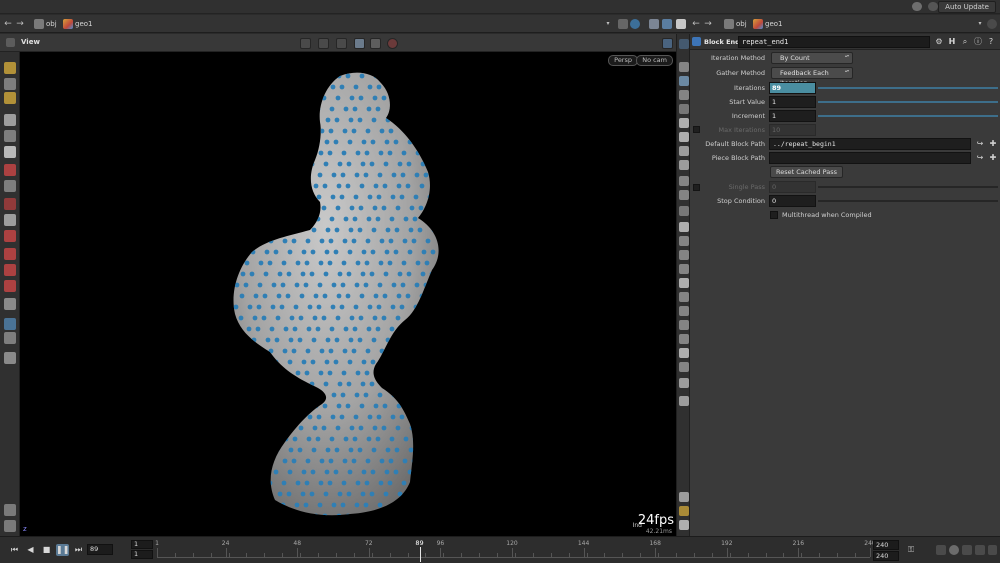  Describe the element at coordinates (684, 109) in the screenshot. I see `ghost-icon` at that location.